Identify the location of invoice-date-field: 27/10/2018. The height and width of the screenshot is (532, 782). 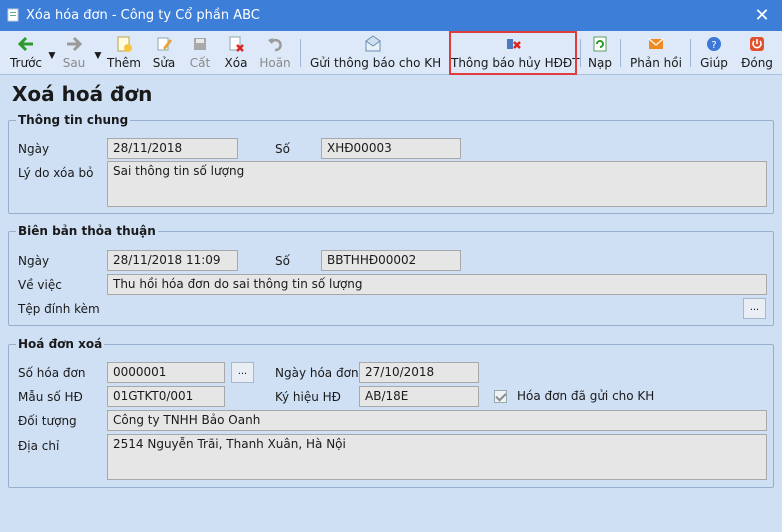
(419, 372).